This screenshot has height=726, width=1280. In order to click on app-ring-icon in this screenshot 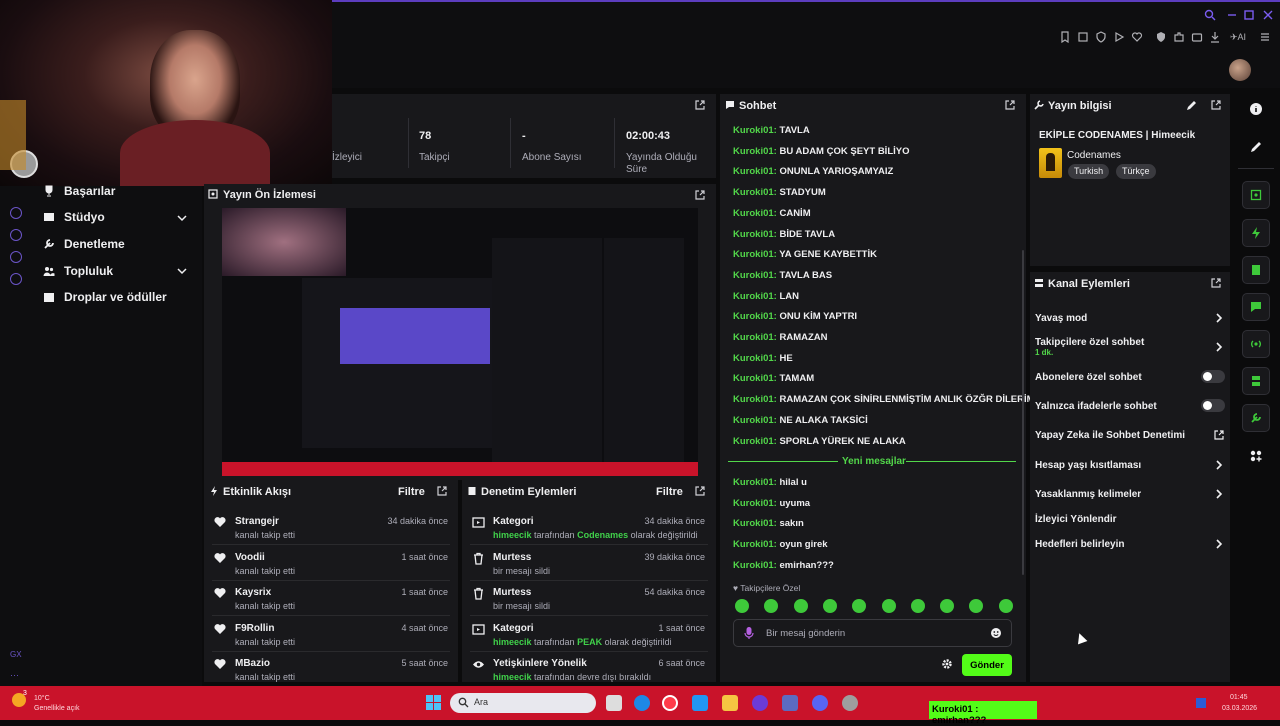, I will do `click(760, 703)`.